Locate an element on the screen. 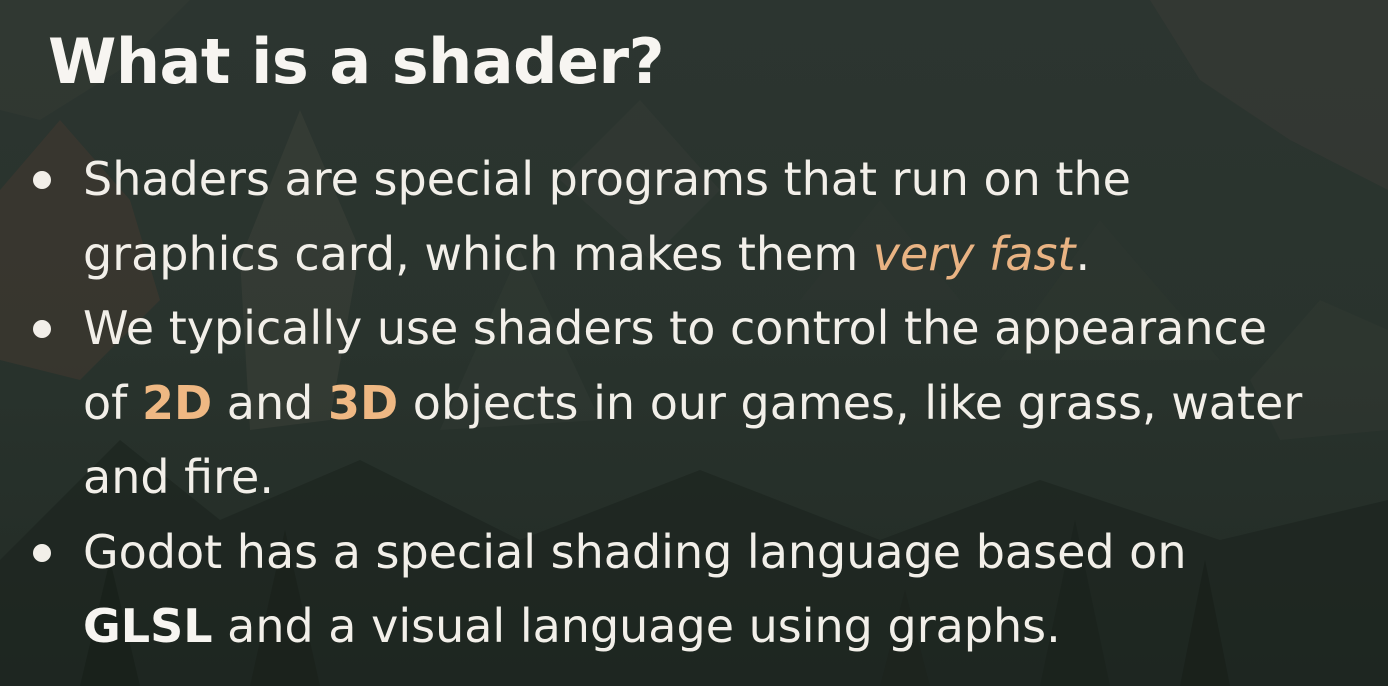  bullet-text: and a visual language using graphs. is located at coordinates (636, 626).